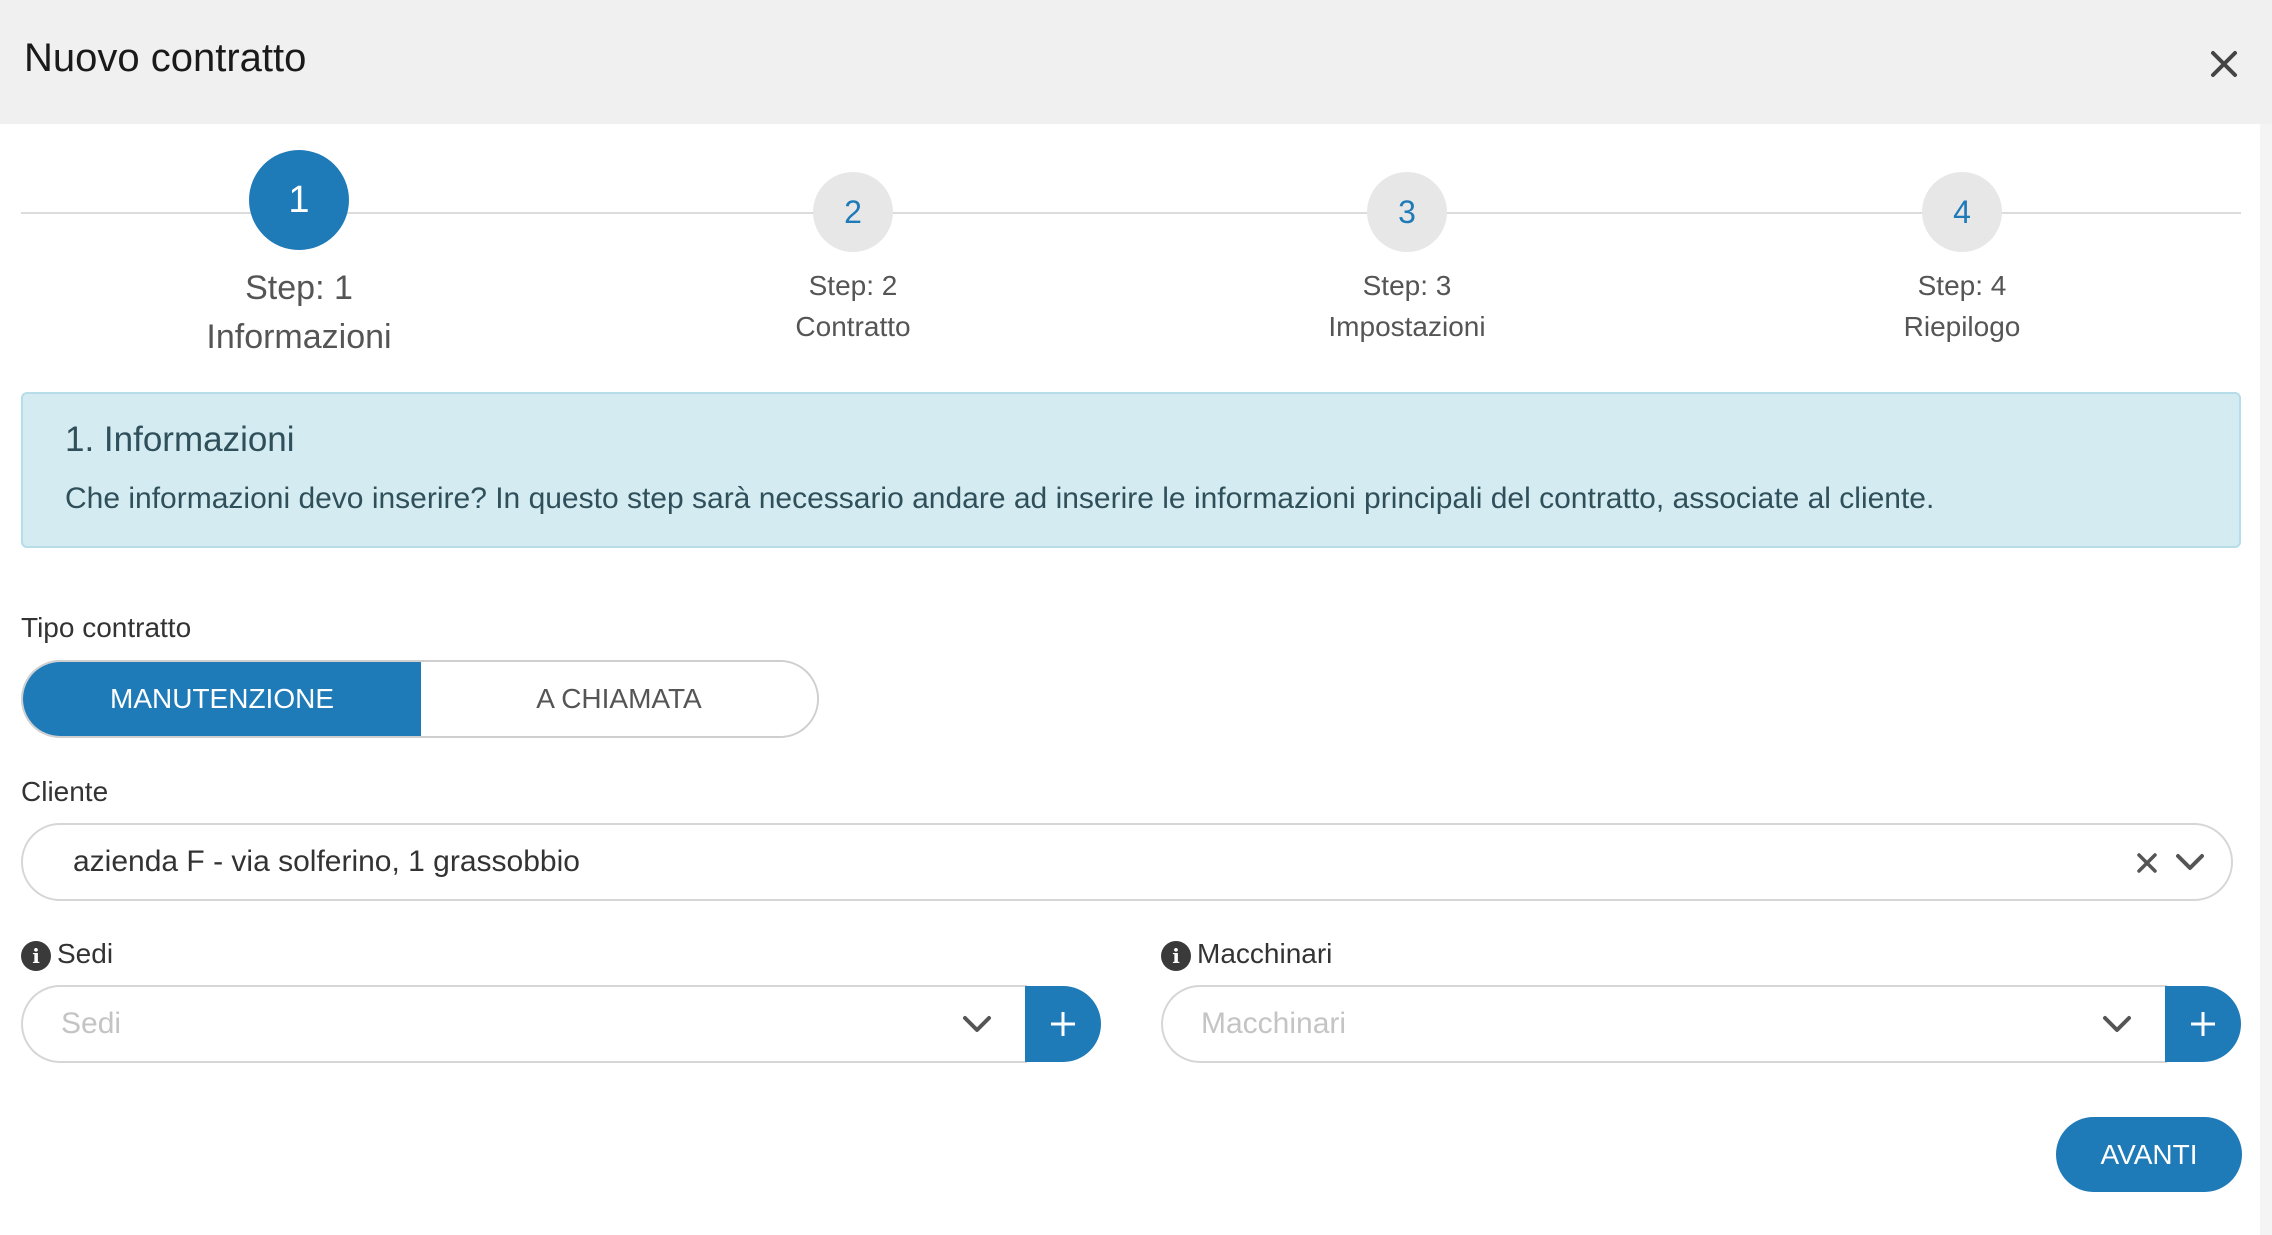 Image resolution: width=2272 pixels, height=1235 pixels. Describe the element at coordinates (1664, 1024) in the screenshot. I see `macchinari-select: Macchinari` at that location.